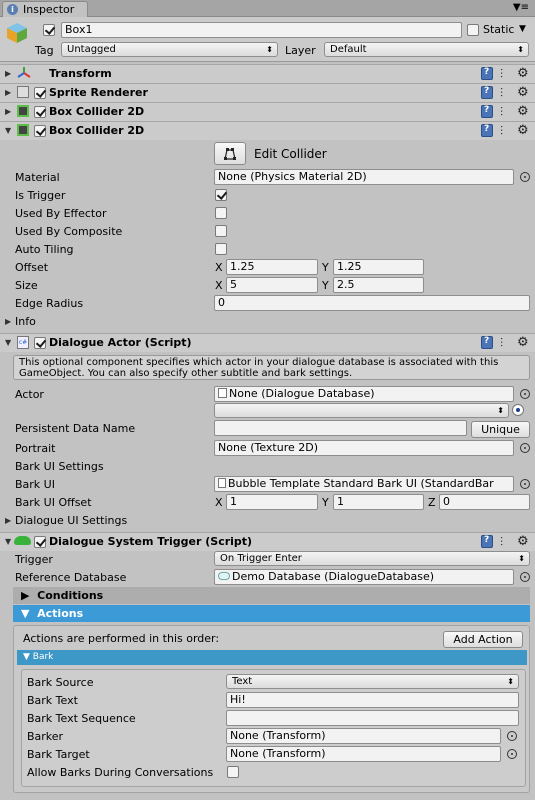 Image resolution: width=535 pixels, height=800 pixels. Describe the element at coordinates (372, 681) in the screenshot. I see `bark-source-dropdown: Text ⬍` at that location.